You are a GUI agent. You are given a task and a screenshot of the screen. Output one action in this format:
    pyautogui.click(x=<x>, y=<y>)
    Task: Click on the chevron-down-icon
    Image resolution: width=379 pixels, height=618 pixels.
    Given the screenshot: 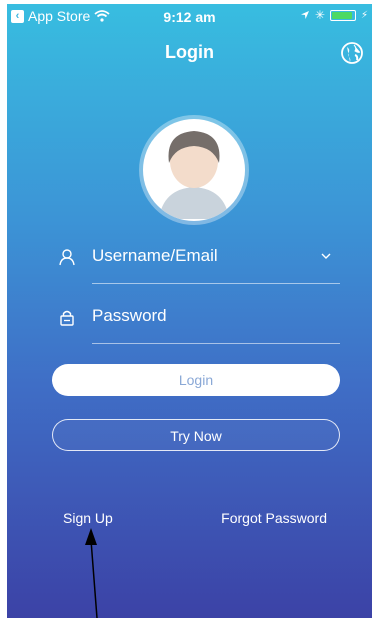 What is the action you would take?
    pyautogui.click(x=326, y=256)
    